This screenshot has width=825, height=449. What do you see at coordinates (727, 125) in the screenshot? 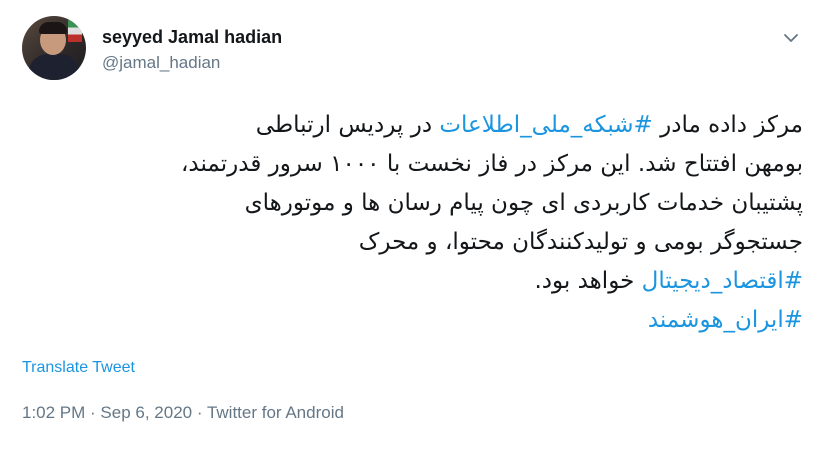
I see `tweet-text-segment: مرکز داده مادر` at bounding box center [727, 125].